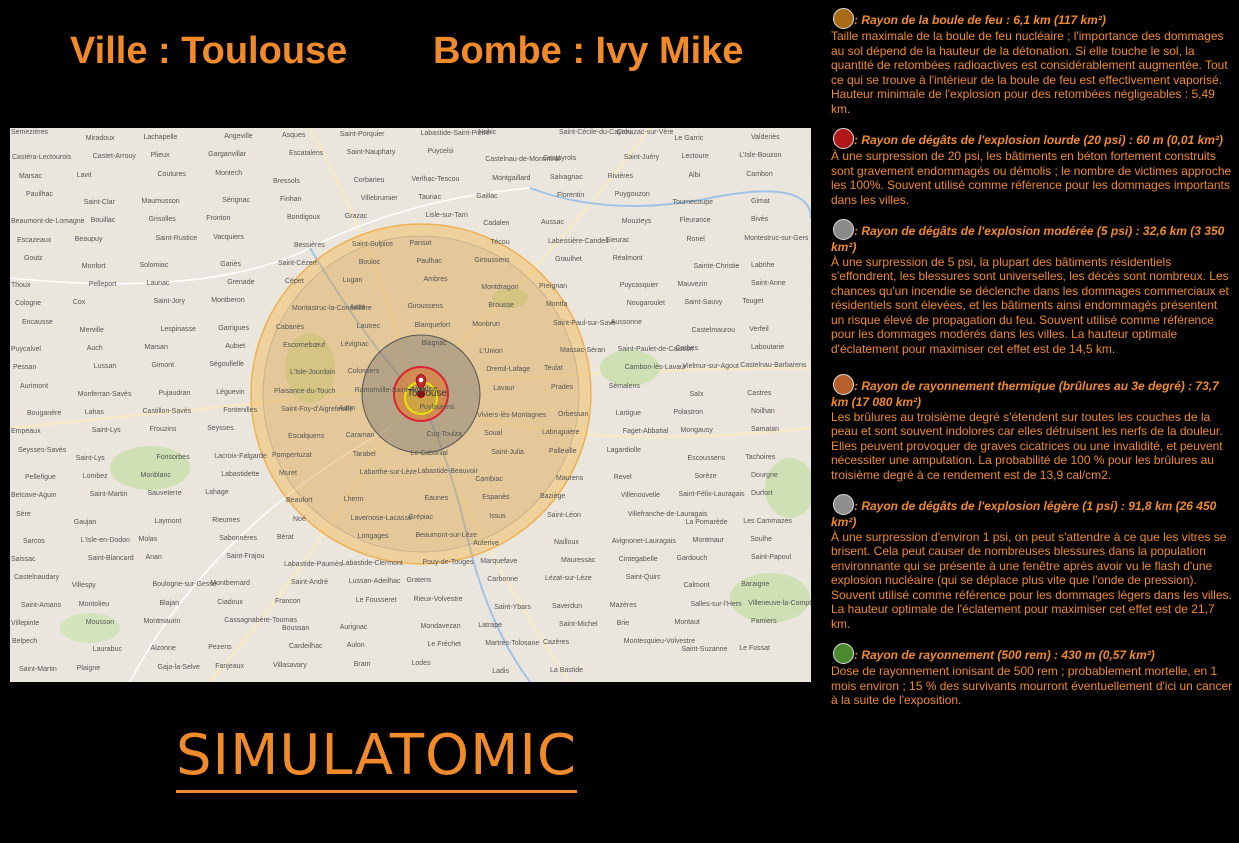 Image resolution: width=1239 pixels, height=843 pixels. What do you see at coordinates (91, 330) in the screenshot?
I see `map-place-label: Merville` at bounding box center [91, 330].